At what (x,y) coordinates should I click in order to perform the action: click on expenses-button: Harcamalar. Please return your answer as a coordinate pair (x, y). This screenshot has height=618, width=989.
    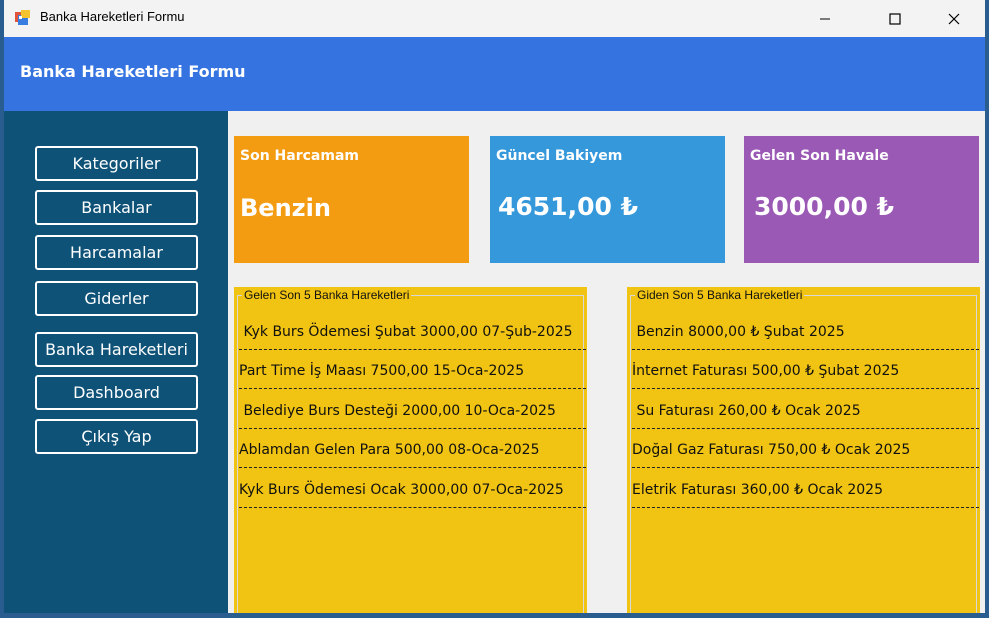
    Looking at the image, I should click on (116, 252).